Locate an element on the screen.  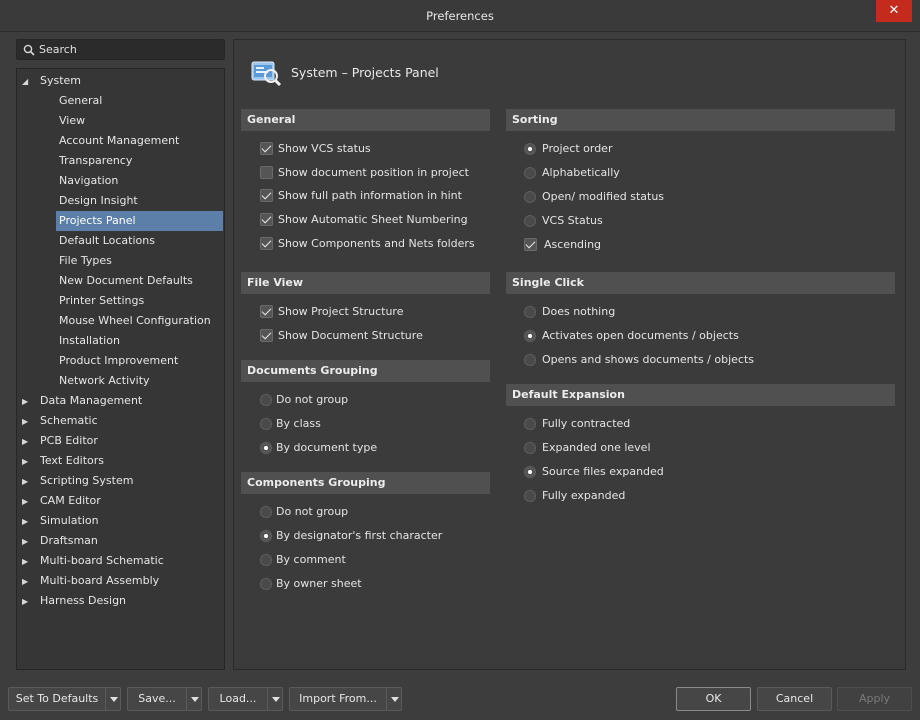
tree-item-harness-design: ▶ Harness Design is located at coordinates (122, 601).